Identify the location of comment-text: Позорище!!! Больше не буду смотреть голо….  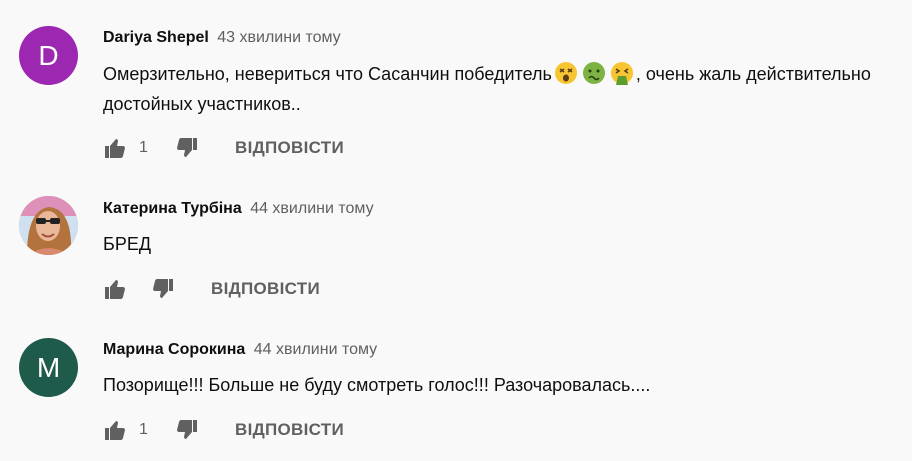
(377, 385).